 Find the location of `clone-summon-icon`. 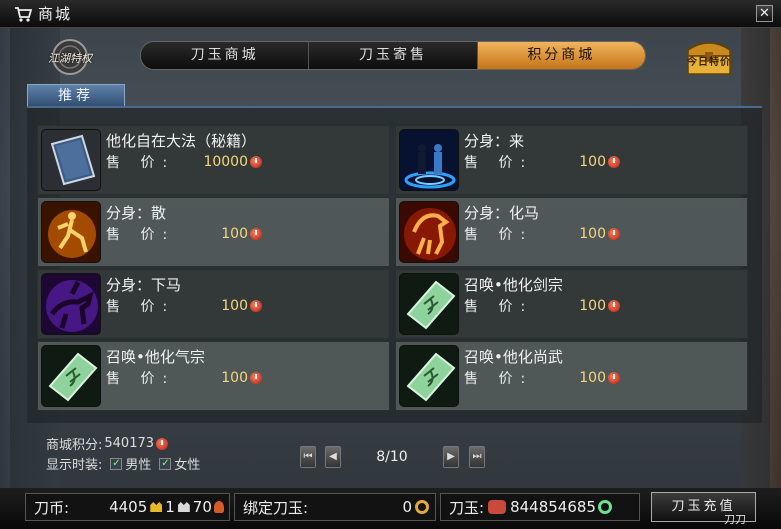

clone-summon-icon is located at coordinates (429, 160).